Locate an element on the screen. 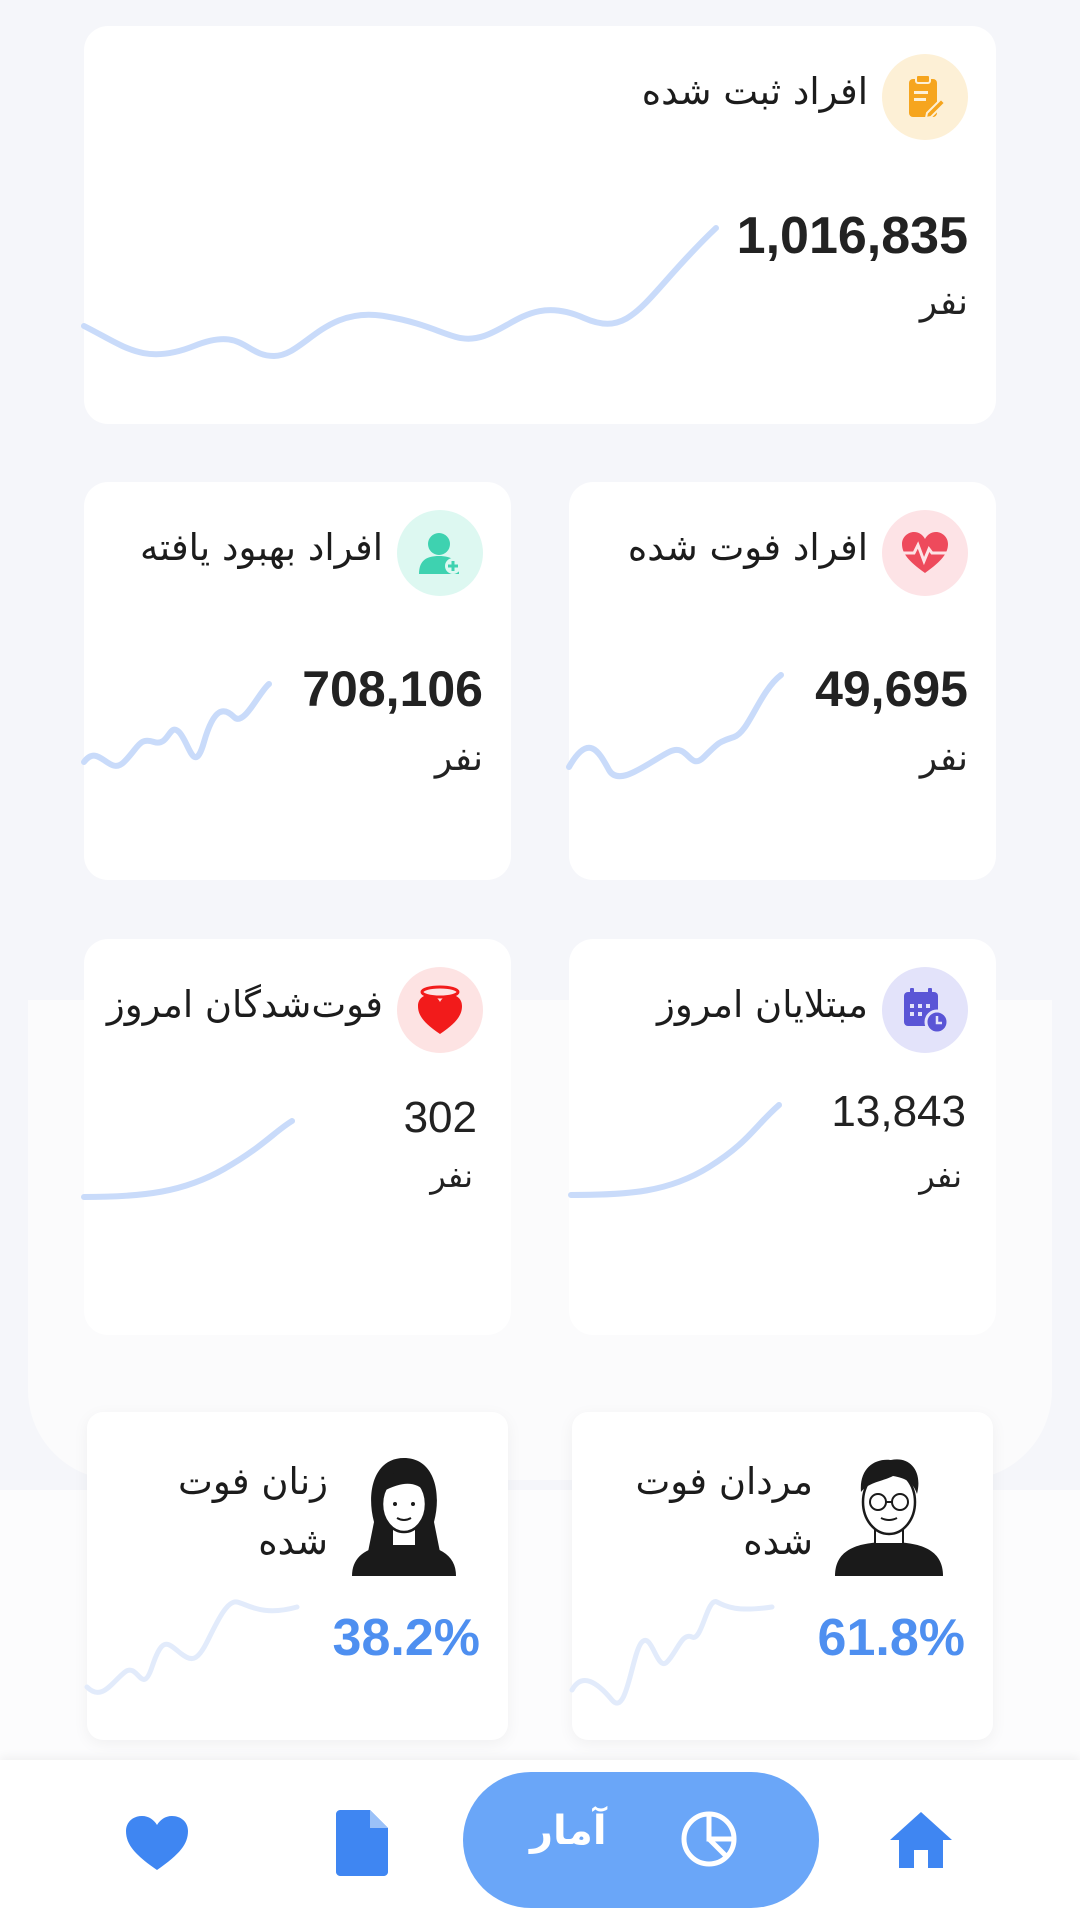  clipboard-edit-icon is located at coordinates (925, 97).